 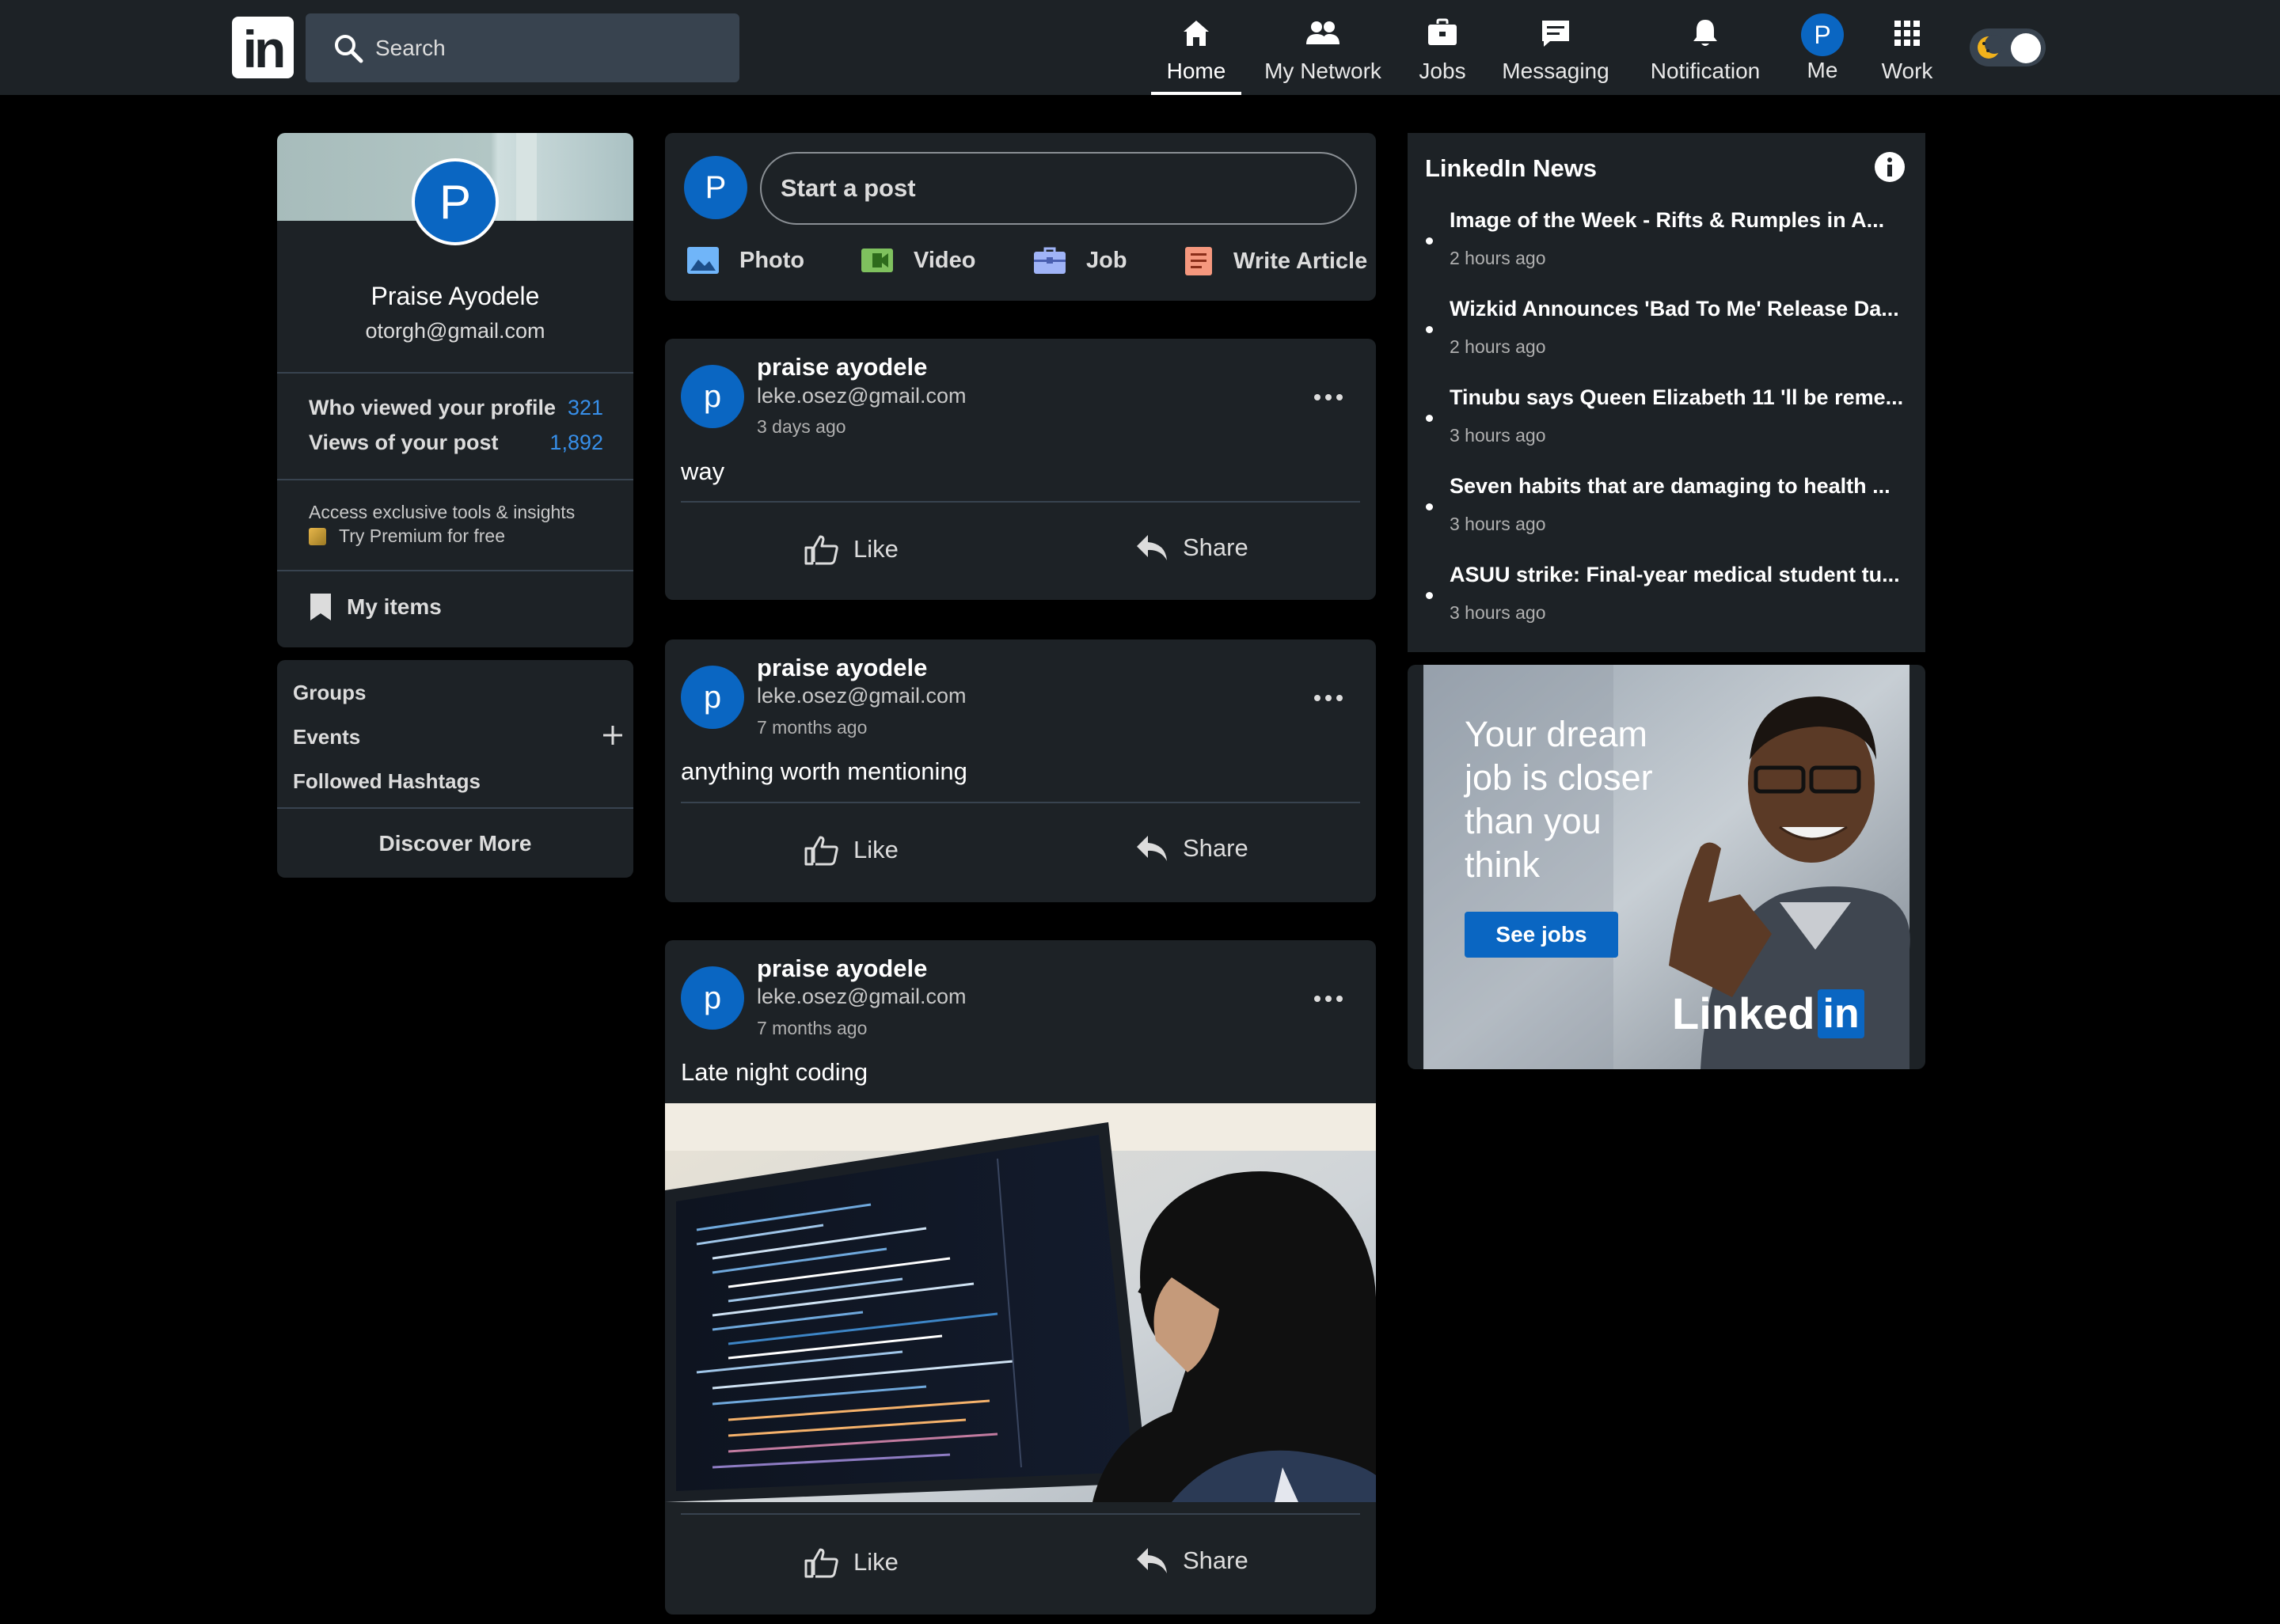 I want to click on premium-link: Try Premium for free, so click(x=407, y=536).